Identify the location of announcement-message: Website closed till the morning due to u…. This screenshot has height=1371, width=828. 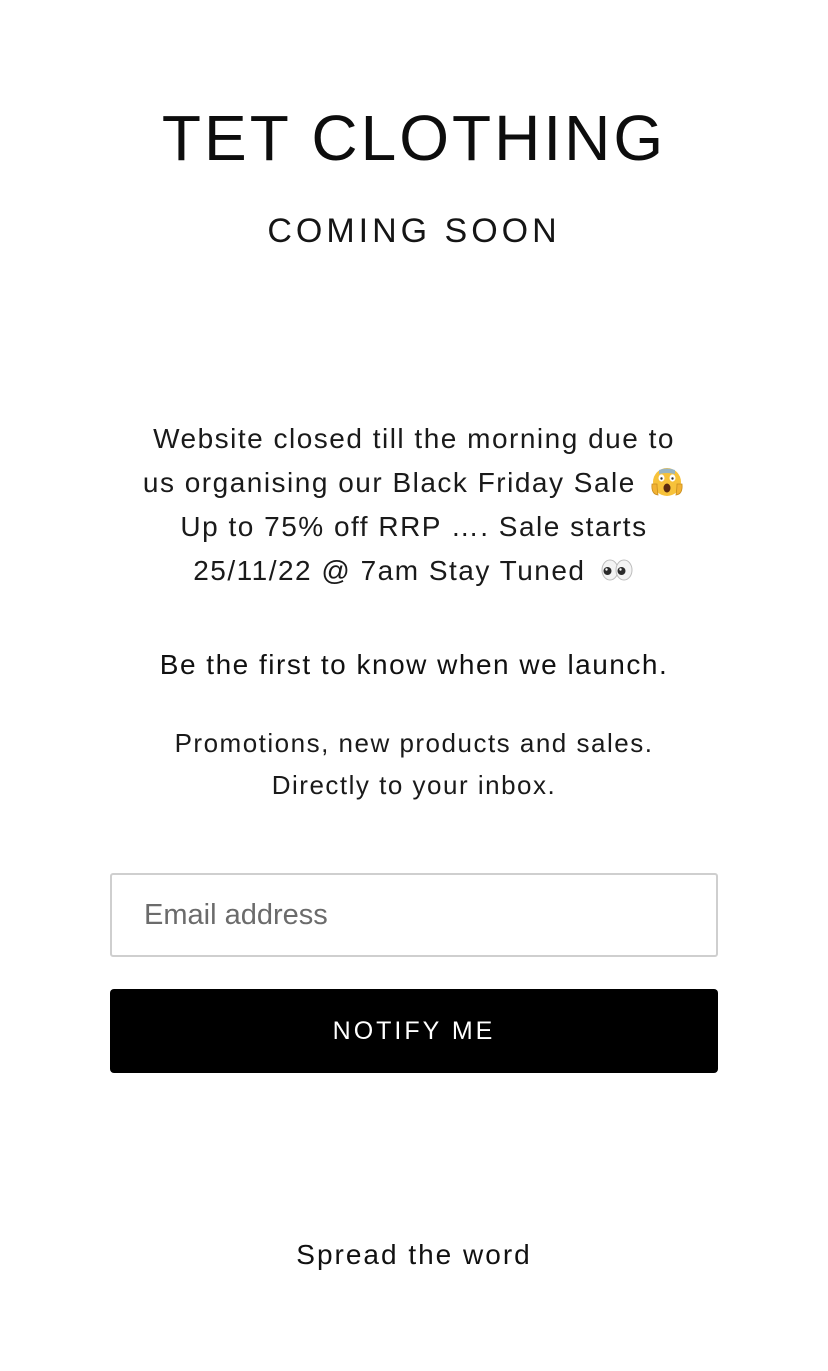
(414, 505).